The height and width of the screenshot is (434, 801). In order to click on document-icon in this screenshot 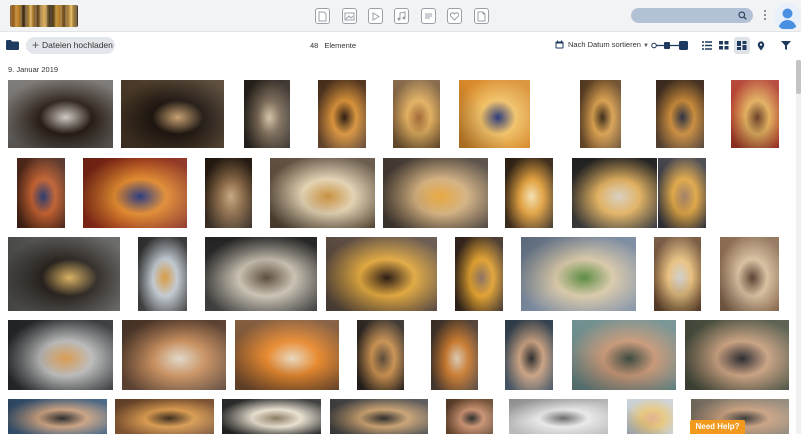, I will do `click(322, 16)`.